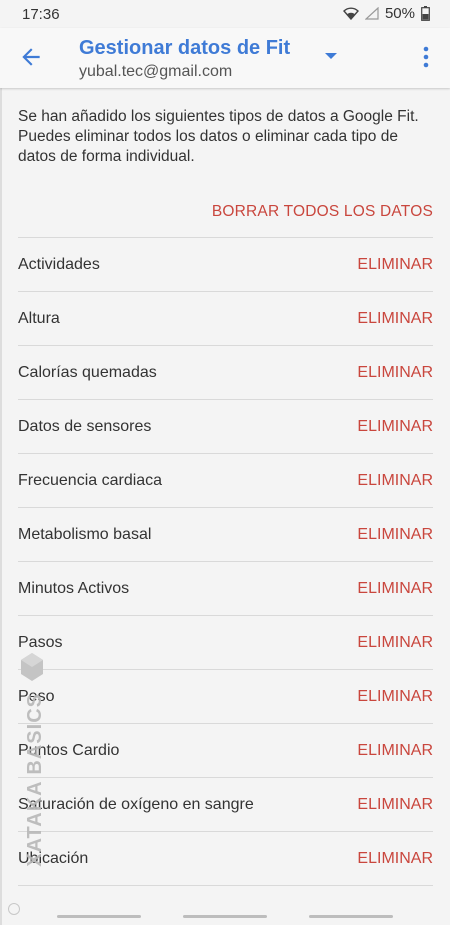  What do you see at coordinates (87, 372) in the screenshot?
I see `data-type-label: Calorías quemadas` at bounding box center [87, 372].